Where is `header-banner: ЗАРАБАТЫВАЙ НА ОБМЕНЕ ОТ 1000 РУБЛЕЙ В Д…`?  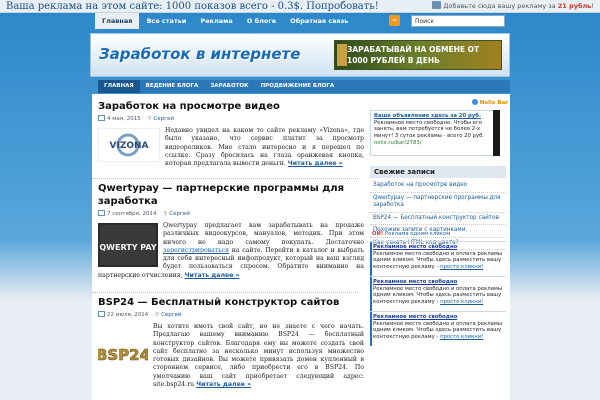
header-banner: ЗАРАБАТЫВАЙ НА ОБМЕНЕ ОТ 1000 РУБЛЕЙ В Д… is located at coordinates (418, 55).